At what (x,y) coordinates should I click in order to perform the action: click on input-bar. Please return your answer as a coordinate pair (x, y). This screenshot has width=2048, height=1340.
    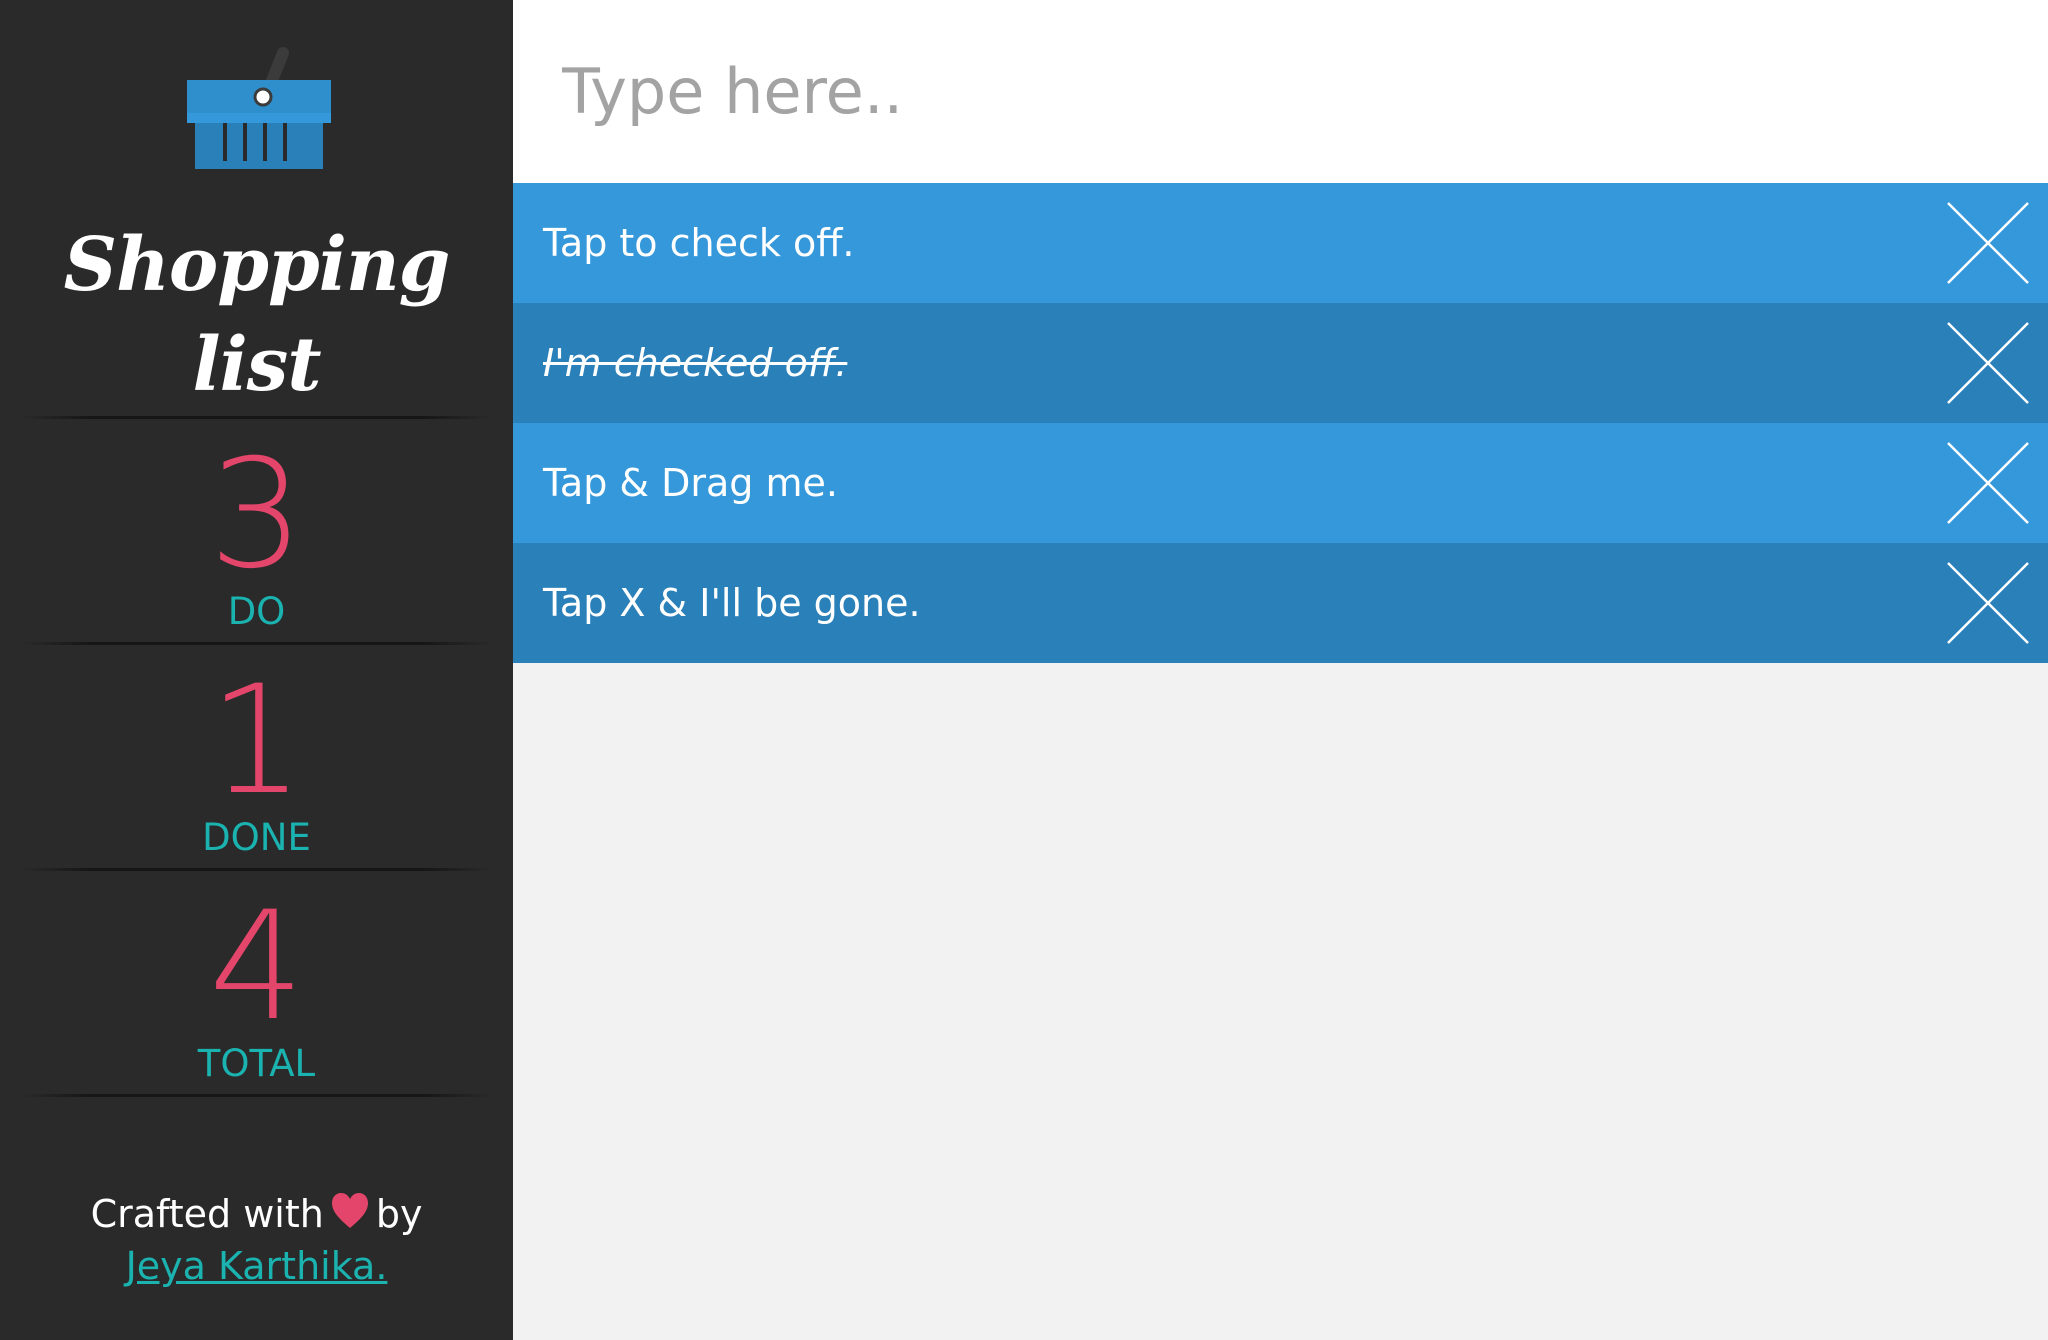
    Looking at the image, I should click on (1280, 91).